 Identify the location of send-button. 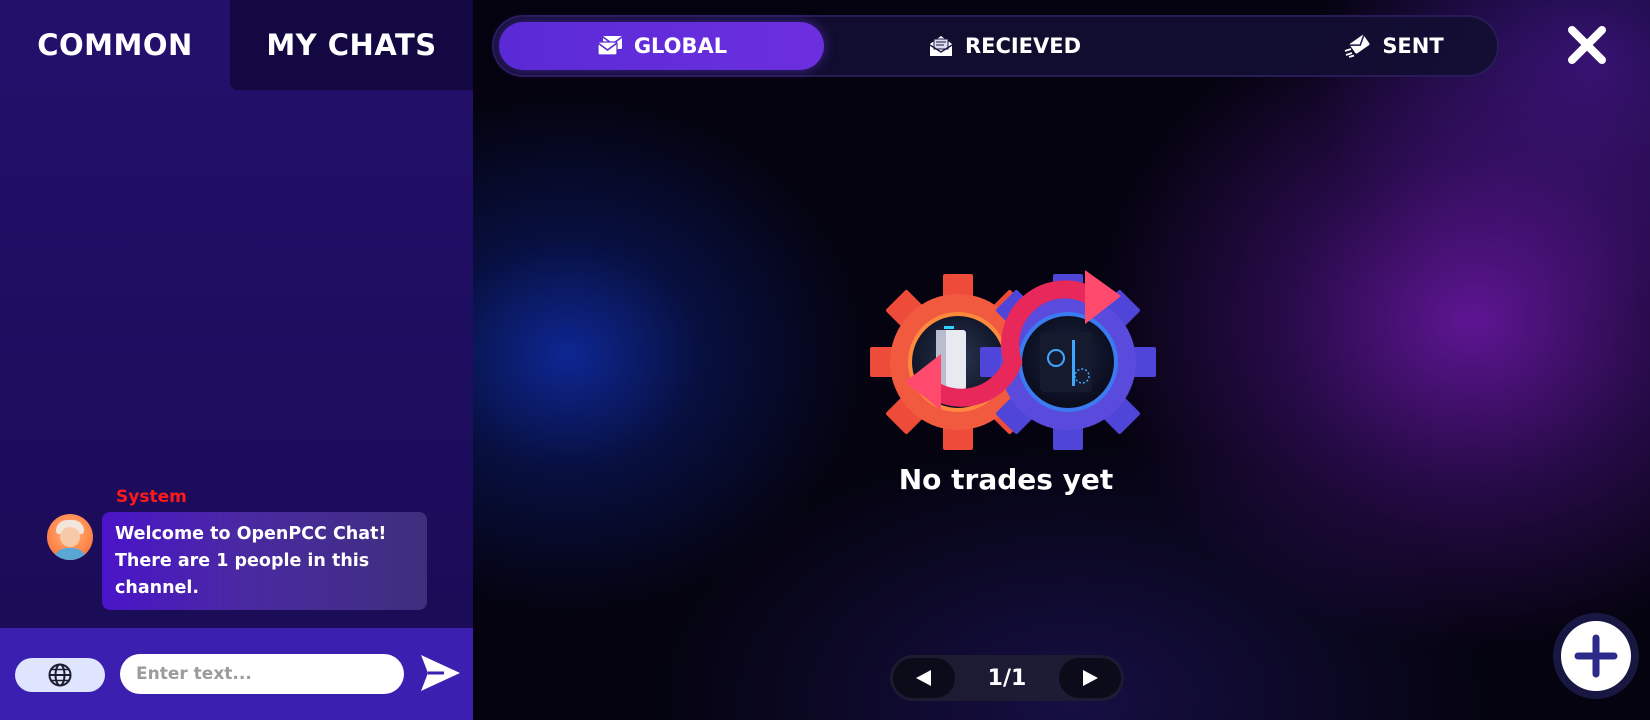
(440, 673).